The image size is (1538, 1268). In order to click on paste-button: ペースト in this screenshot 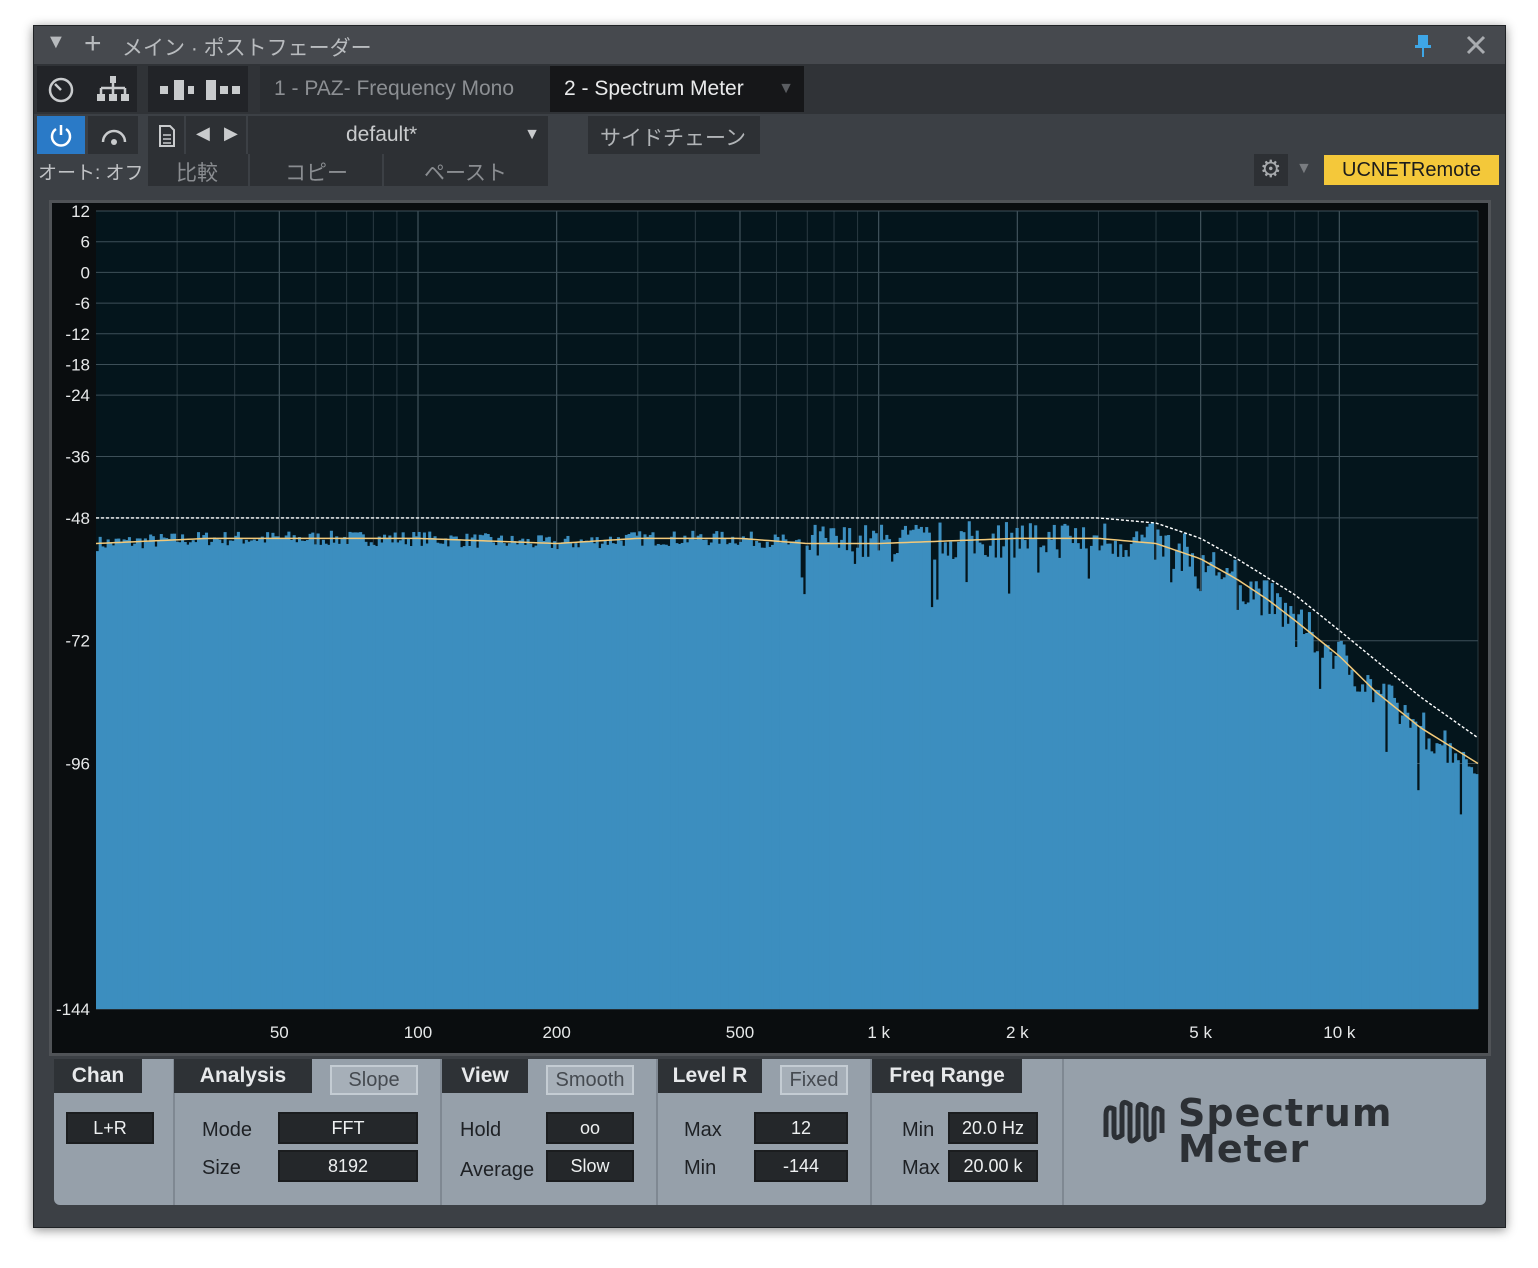, I will do `click(466, 170)`.